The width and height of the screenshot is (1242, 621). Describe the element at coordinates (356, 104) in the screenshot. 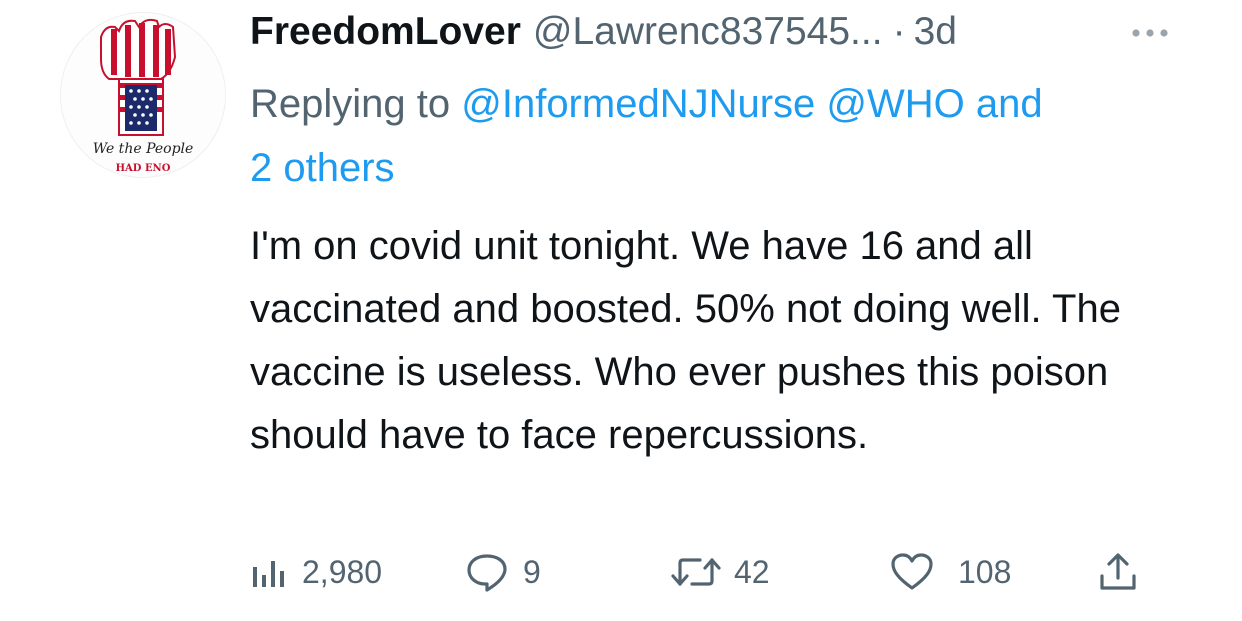

I see `replying-to-prefix: Replying to` at that location.